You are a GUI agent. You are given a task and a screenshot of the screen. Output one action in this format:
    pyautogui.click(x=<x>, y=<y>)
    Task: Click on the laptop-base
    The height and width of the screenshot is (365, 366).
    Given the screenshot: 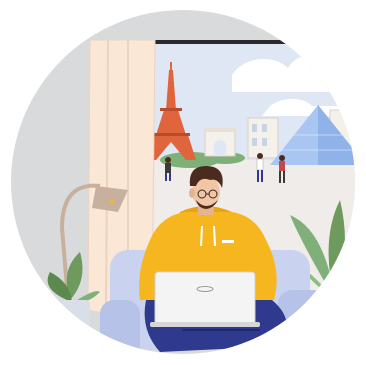 What is the action you would take?
    pyautogui.click(x=205, y=324)
    